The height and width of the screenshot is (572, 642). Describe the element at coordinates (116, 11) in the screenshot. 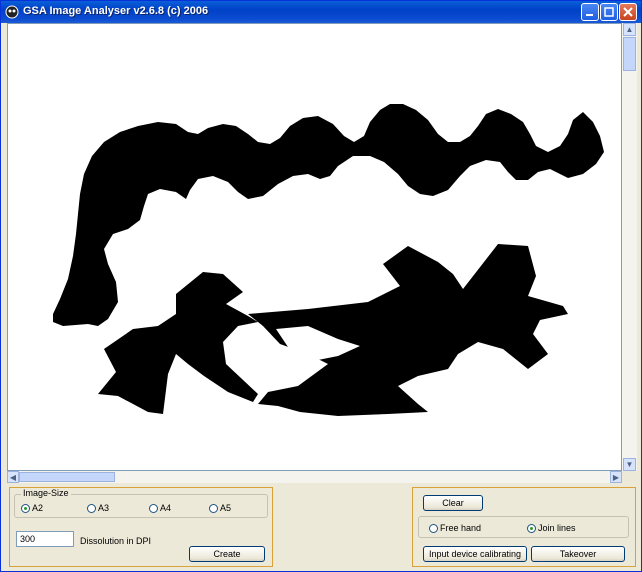

I see `window-title: GSA Image Analyser v2.6.8 (c) 2006` at that location.